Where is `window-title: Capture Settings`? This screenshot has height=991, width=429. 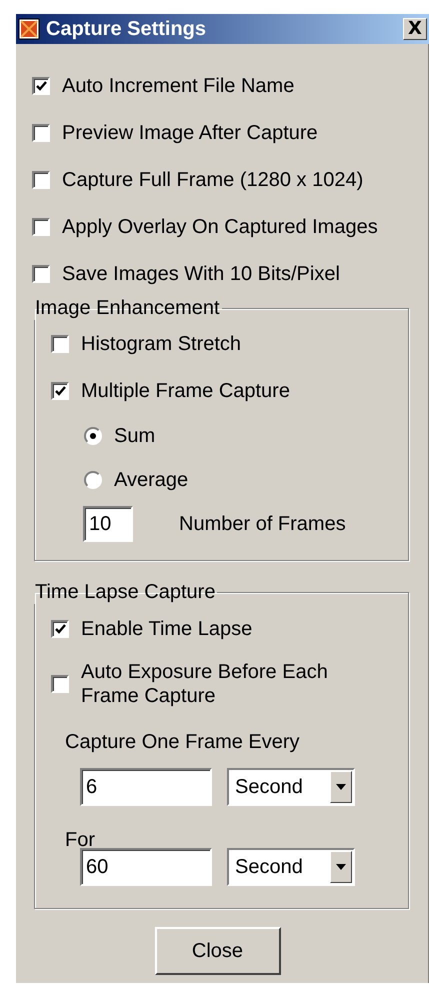 window-title: Capture Settings is located at coordinates (127, 29).